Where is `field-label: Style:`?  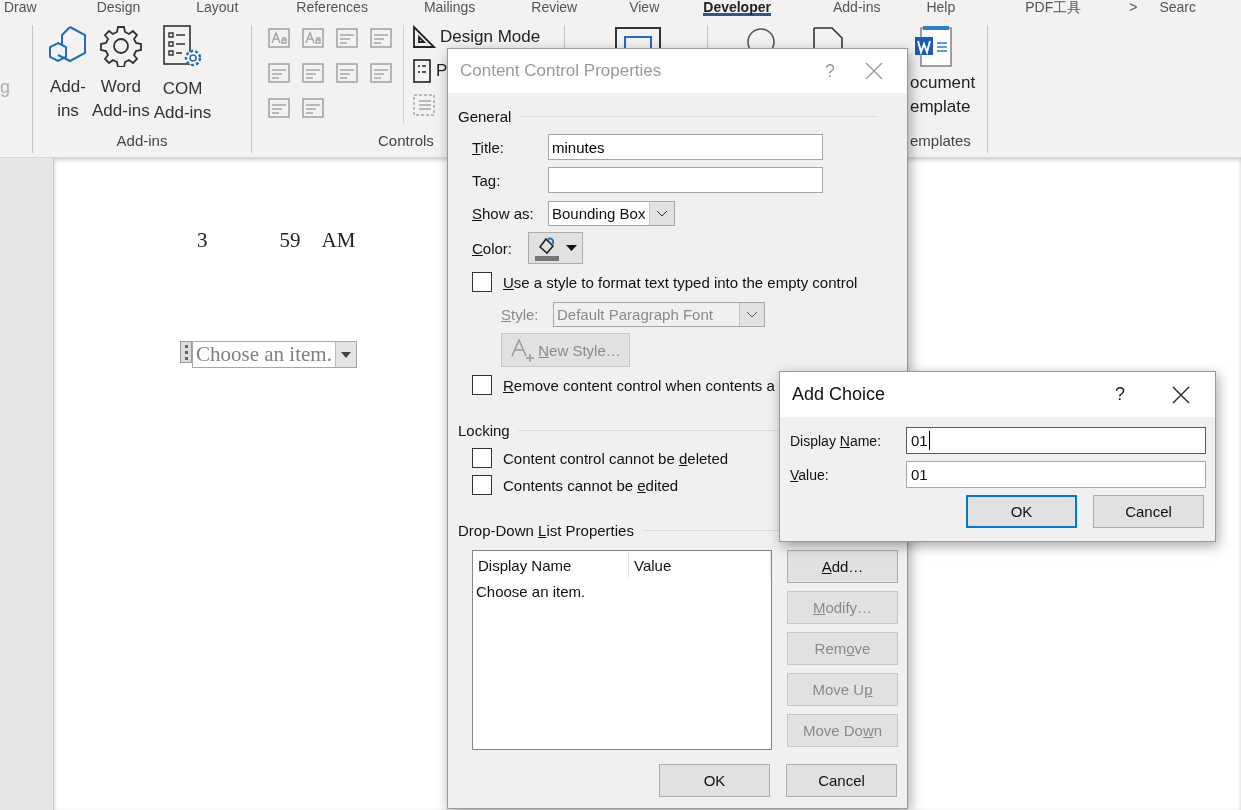 field-label: Style: is located at coordinates (520, 314).